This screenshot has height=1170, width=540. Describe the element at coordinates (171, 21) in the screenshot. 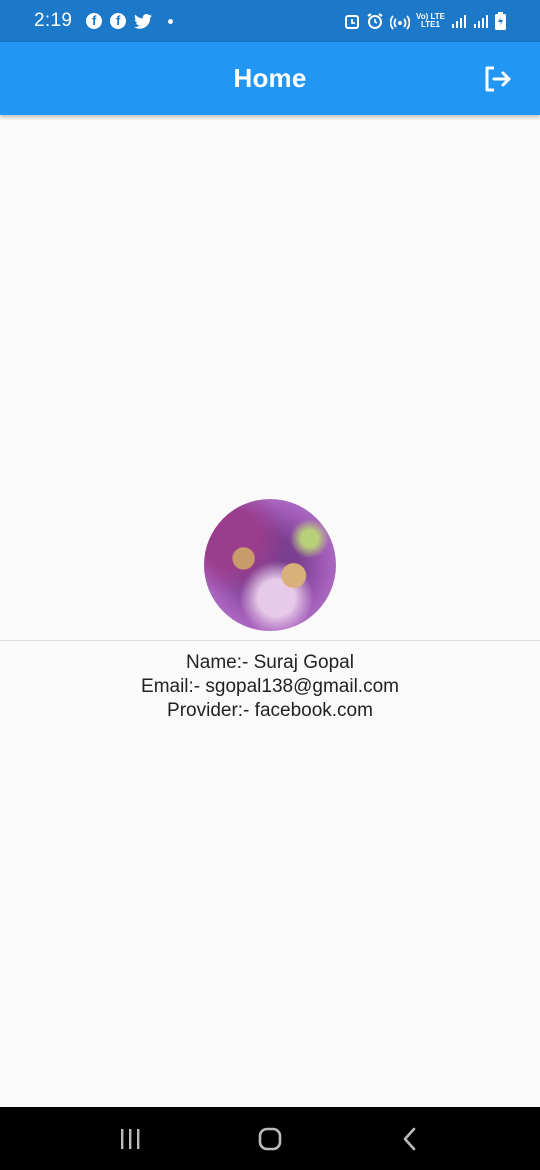

I see `notification-dot` at that location.